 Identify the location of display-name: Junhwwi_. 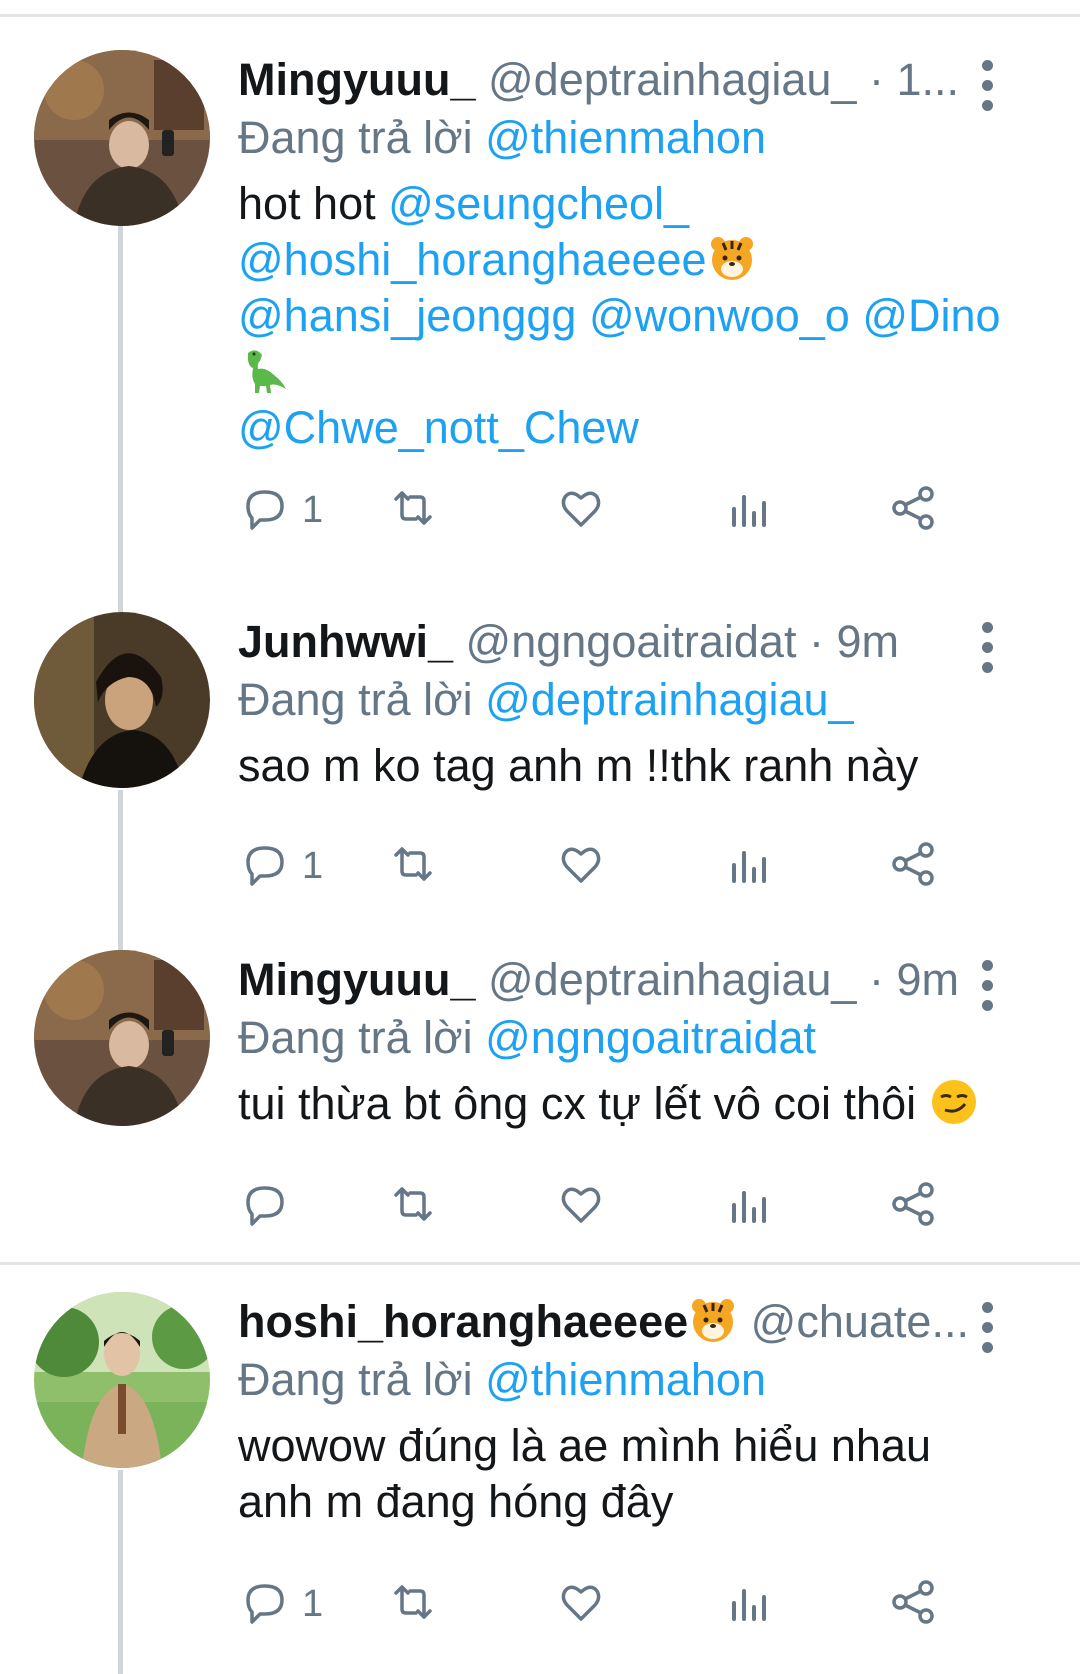
(345, 641).